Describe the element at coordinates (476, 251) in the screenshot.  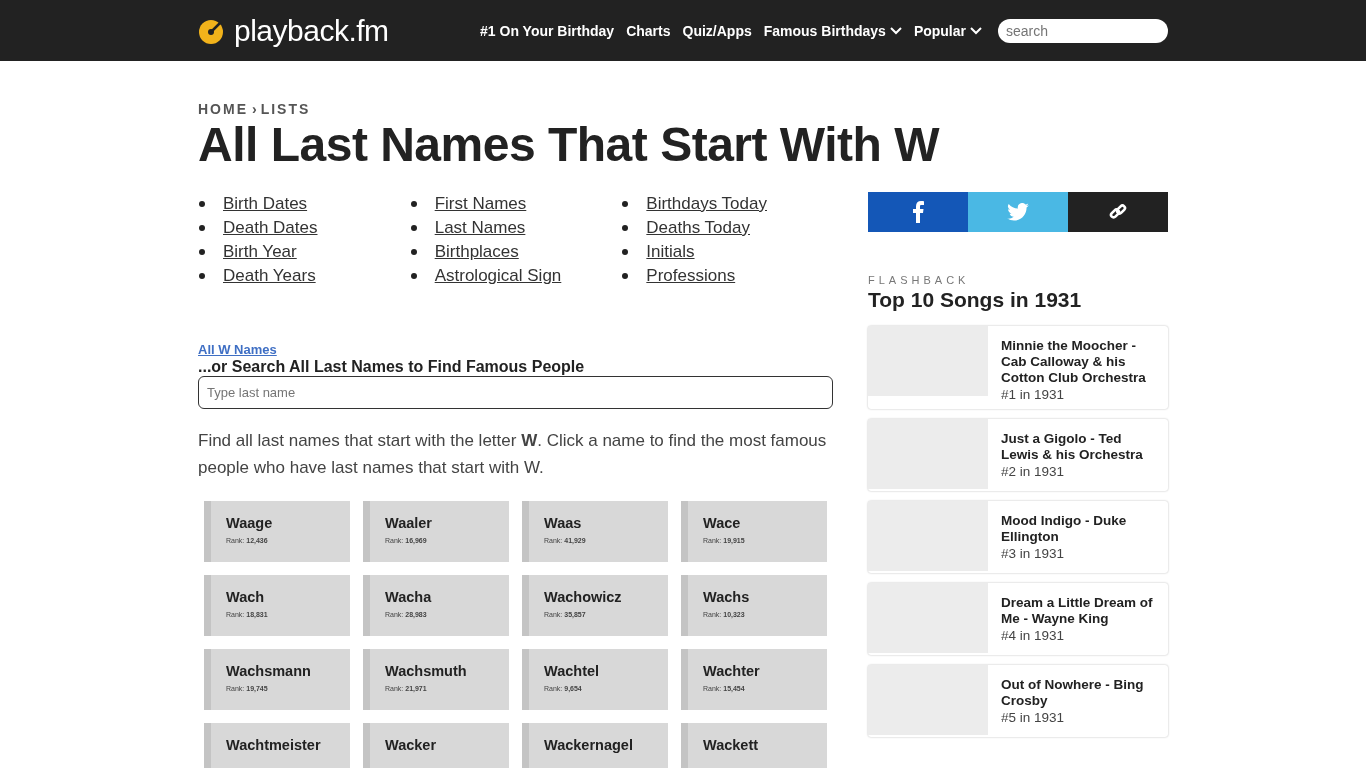
I see `category-link: Birthplaces` at that location.